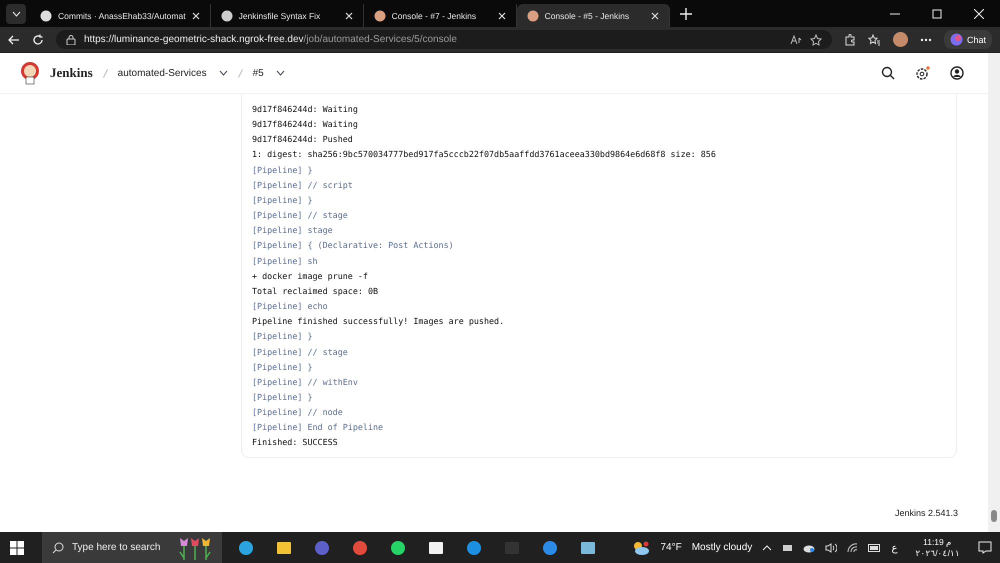 The image size is (1000, 563). I want to click on address-bar: https://luminance-geometric-shack.ngrok-free.dev/job/automated-Services/5/console, so click(444, 39).